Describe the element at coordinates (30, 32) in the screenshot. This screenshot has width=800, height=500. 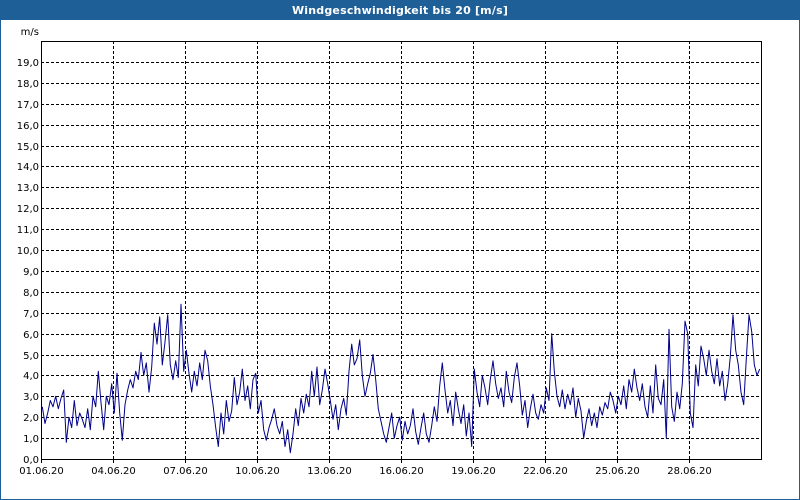
I see `y-axis-unit-label: m/s` at that location.